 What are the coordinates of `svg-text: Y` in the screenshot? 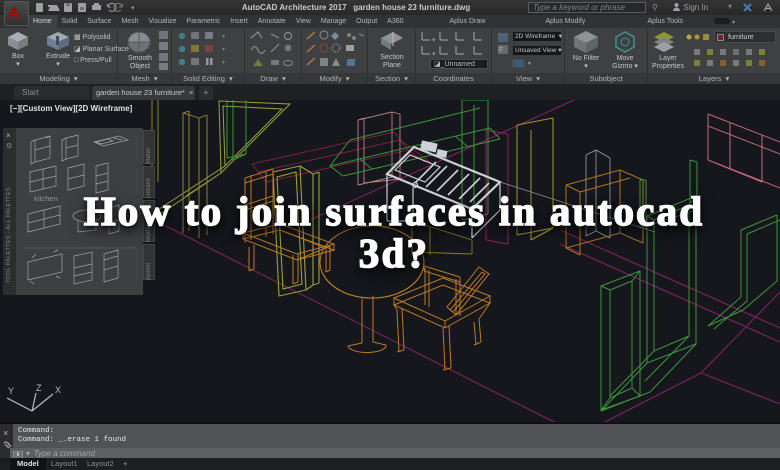 It's located at (11, 391).